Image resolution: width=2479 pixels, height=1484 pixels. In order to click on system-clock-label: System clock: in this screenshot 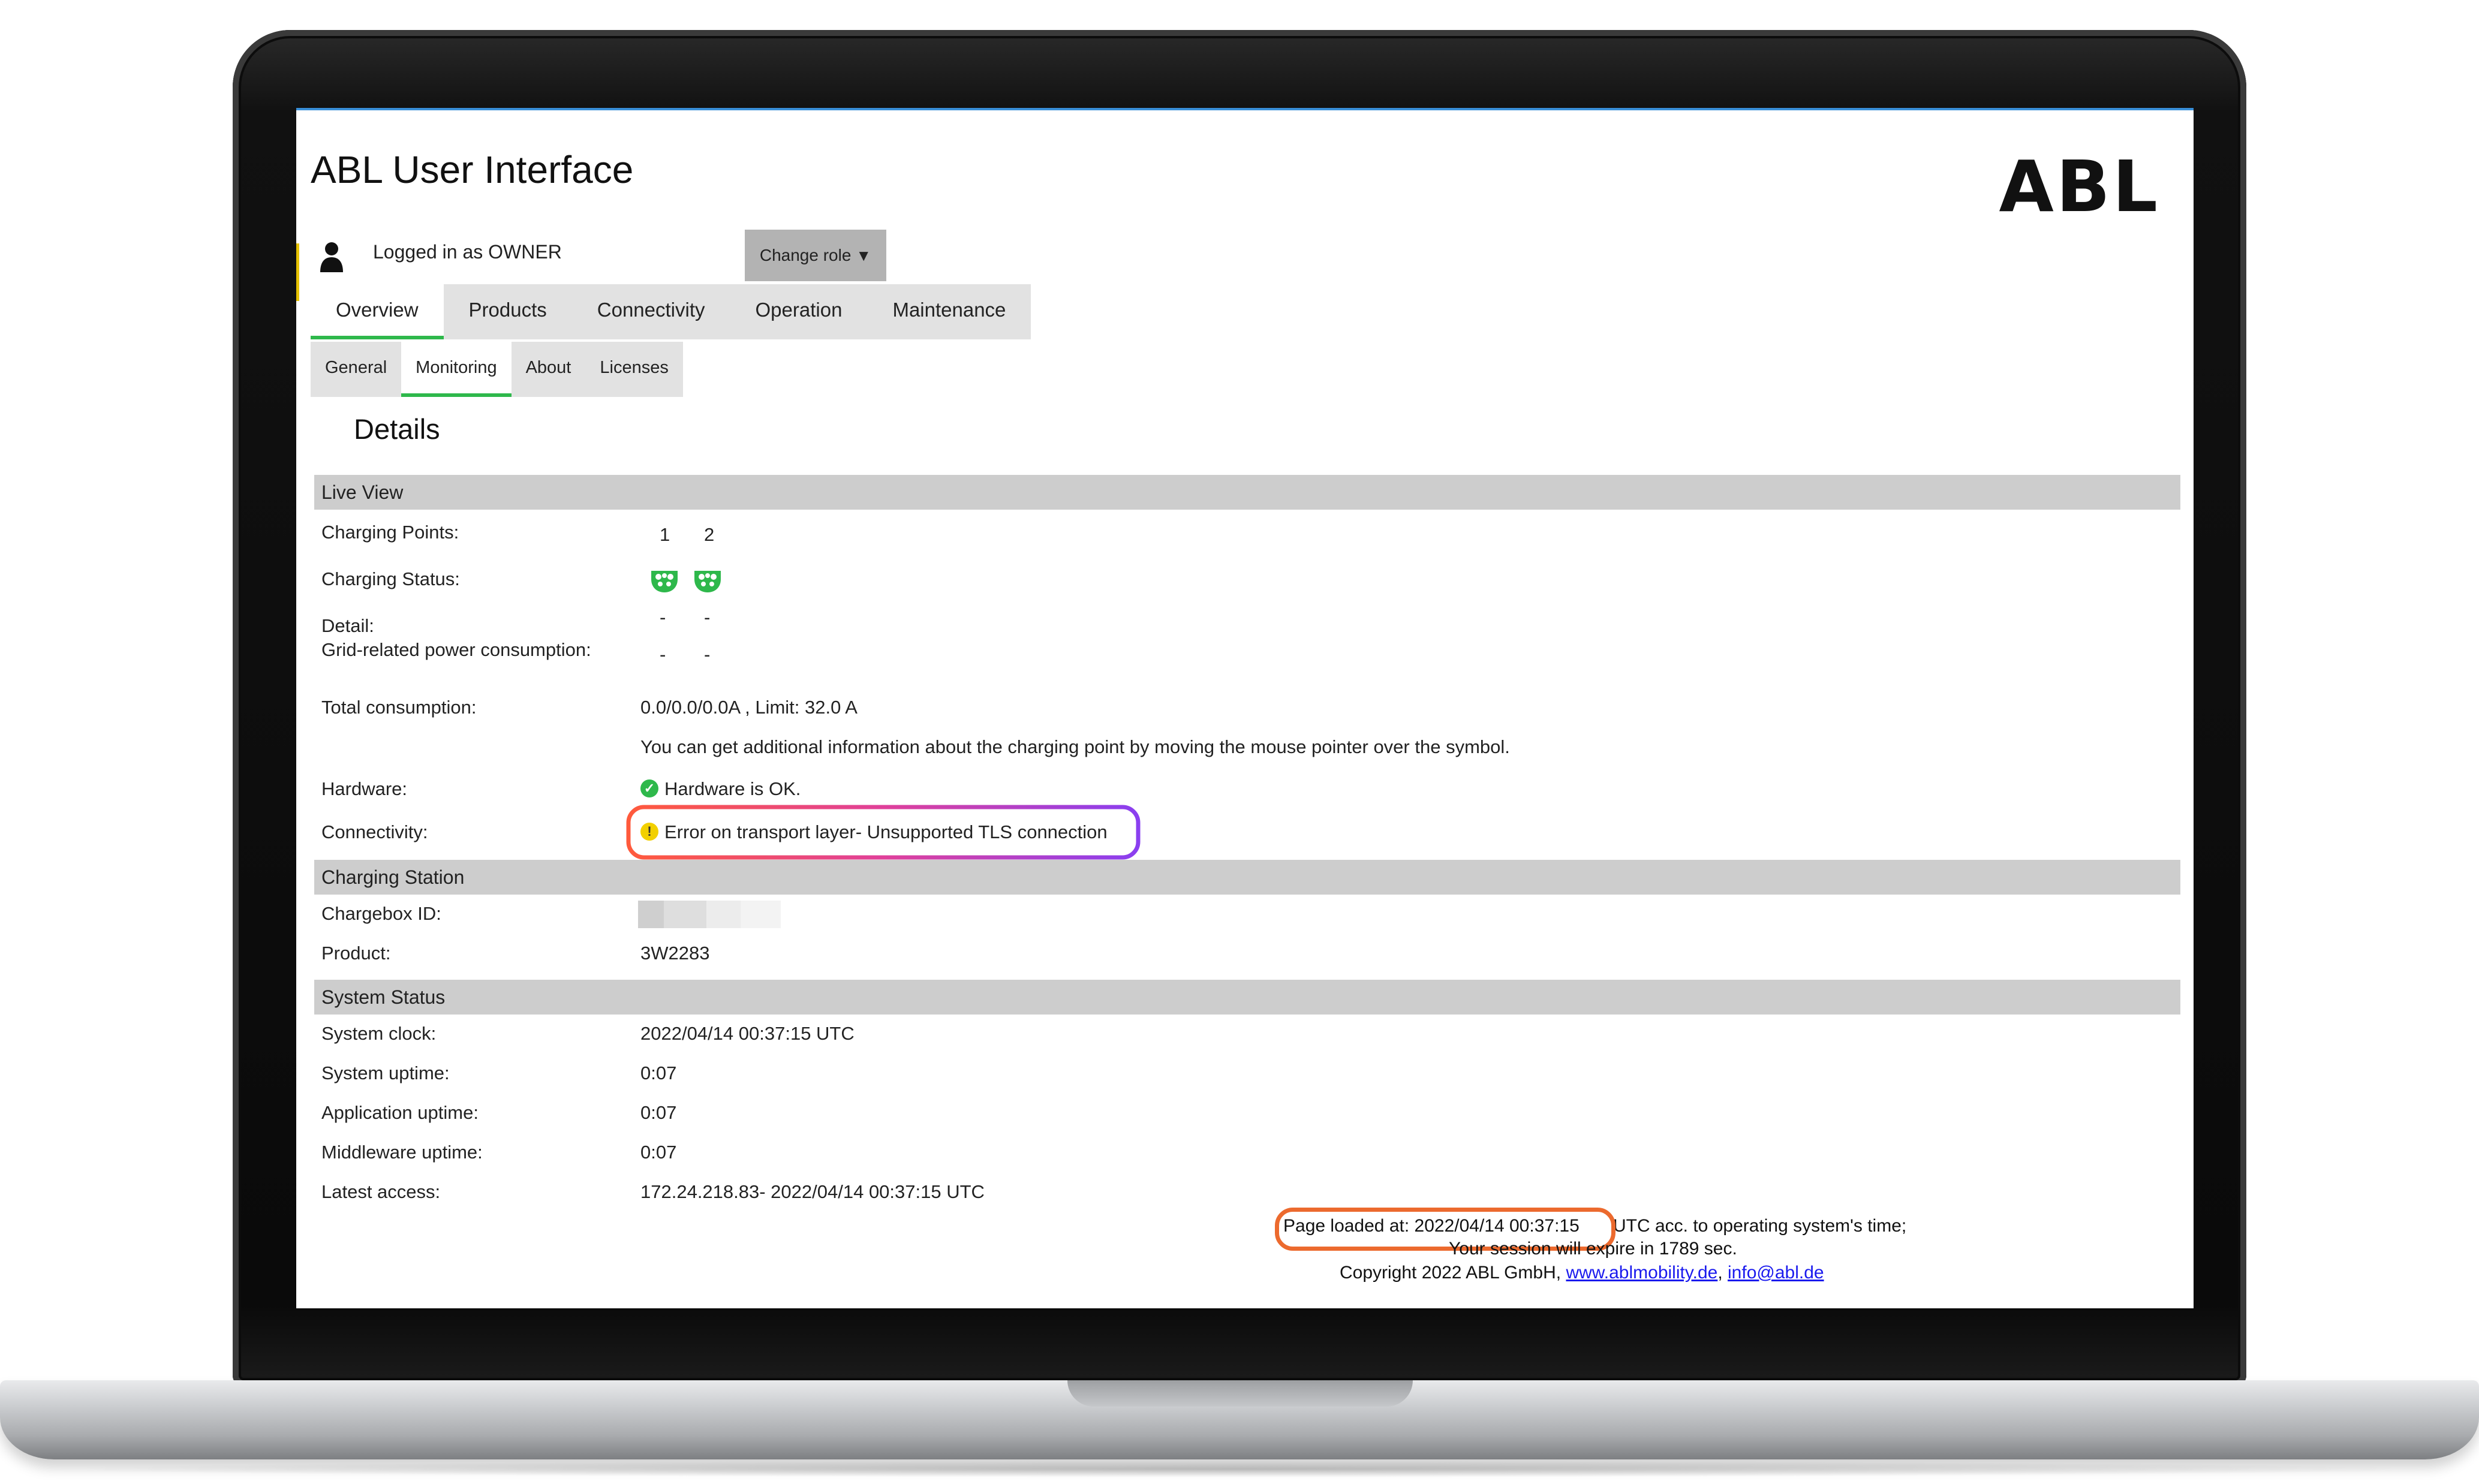, I will do `click(379, 1033)`.